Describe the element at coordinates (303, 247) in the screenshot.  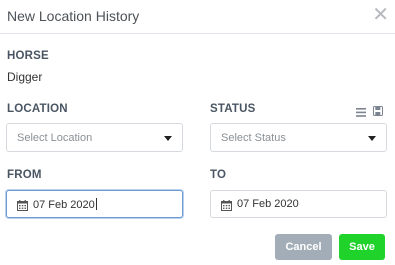
I see `cancel-button: Cancel` at that location.